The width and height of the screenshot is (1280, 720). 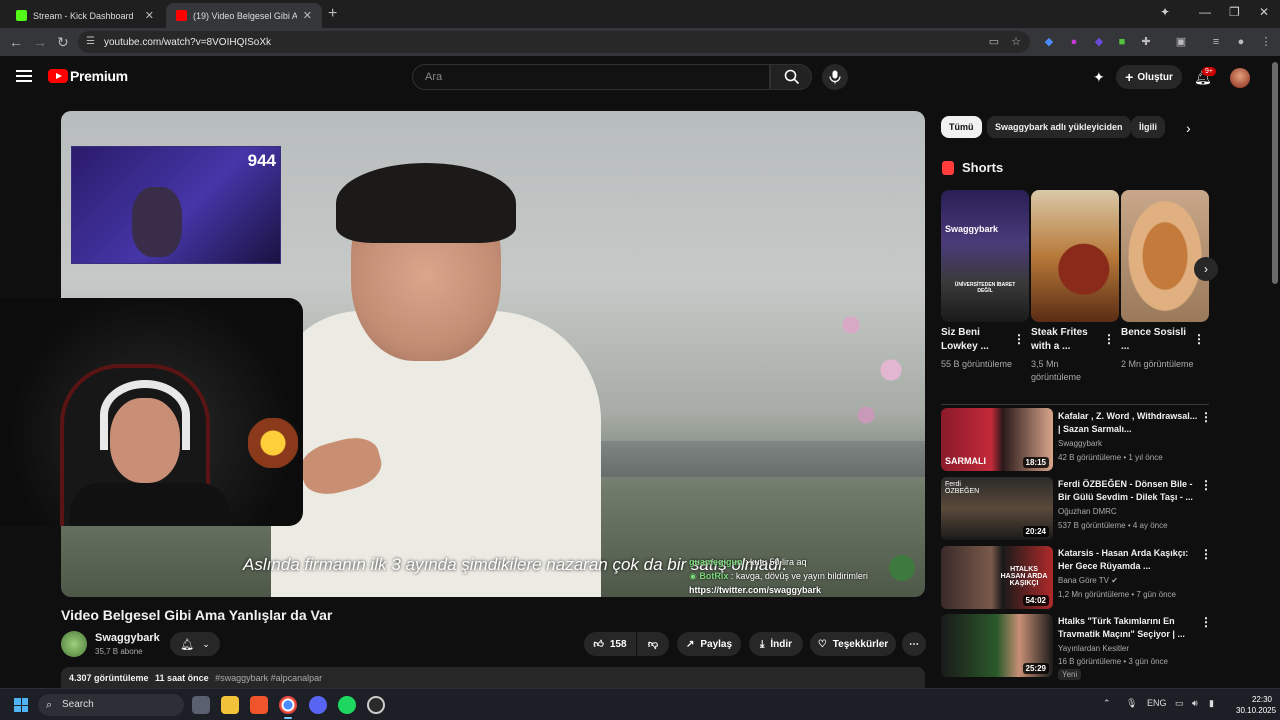 What do you see at coordinates (1179, 703) in the screenshot?
I see `network-icon: ▭` at bounding box center [1179, 703].